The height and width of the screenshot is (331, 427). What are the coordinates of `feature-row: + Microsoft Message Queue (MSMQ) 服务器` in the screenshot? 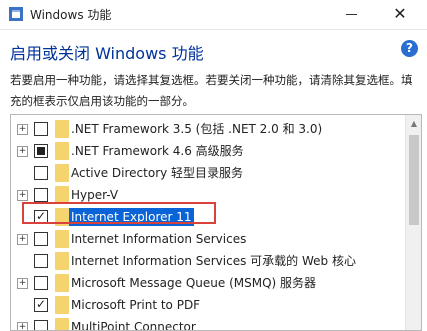 It's located at (206, 283).